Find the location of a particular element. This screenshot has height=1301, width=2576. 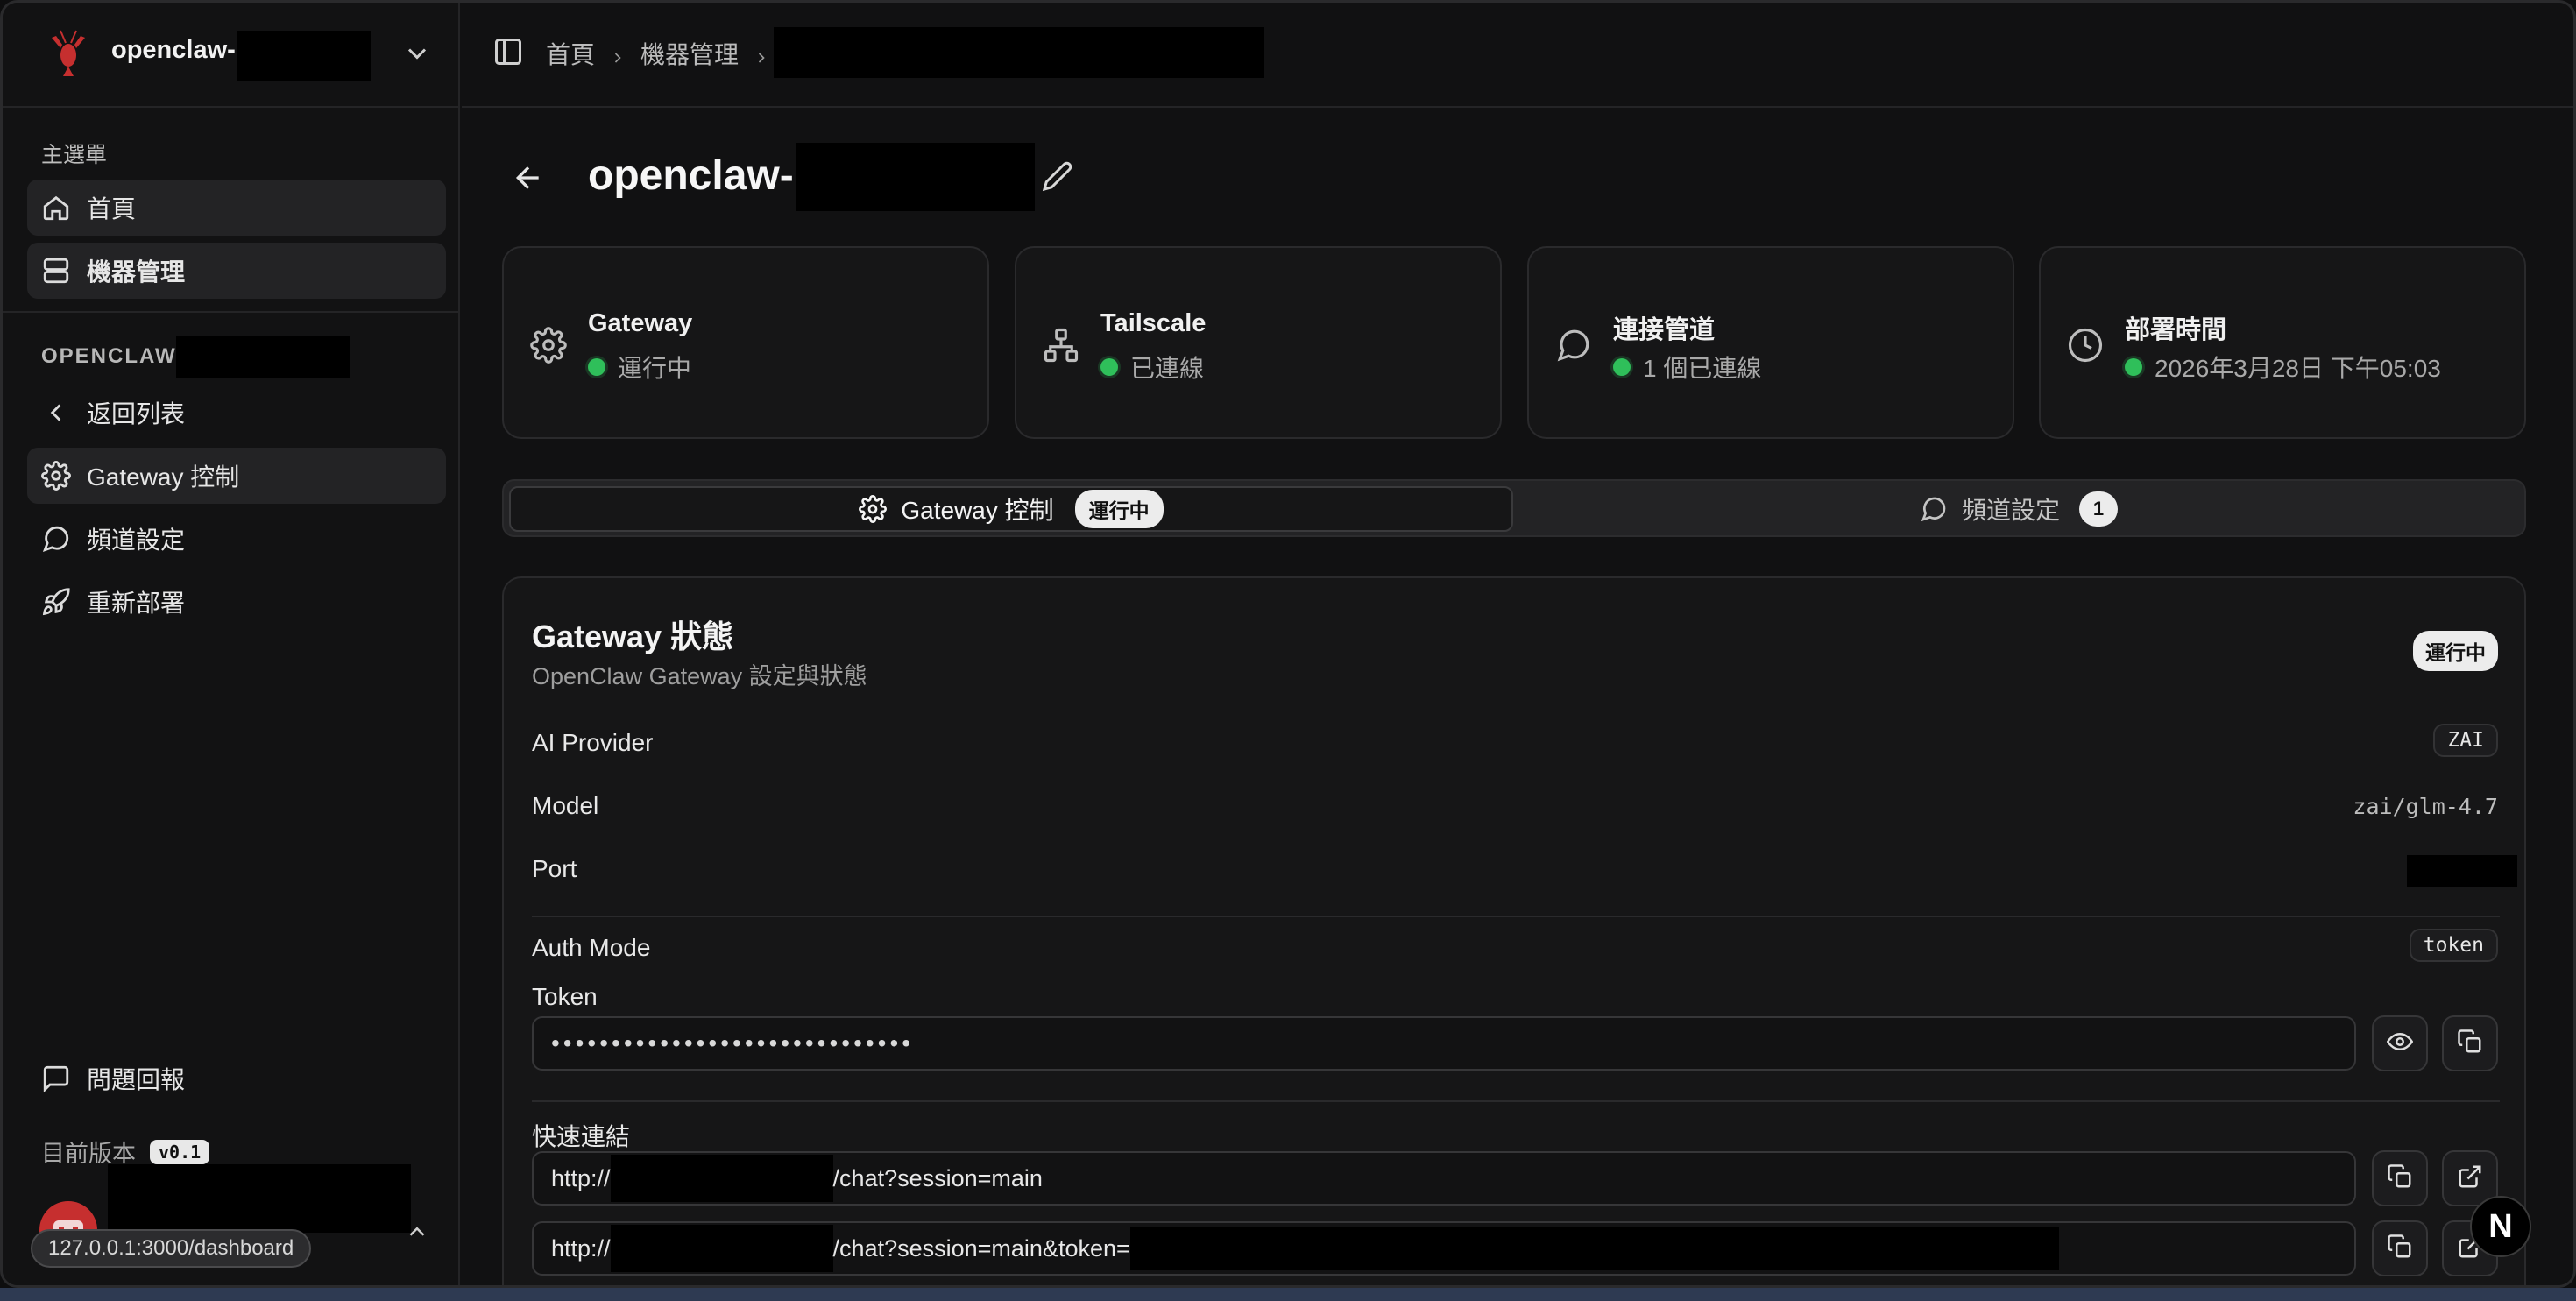

home-icon is located at coordinates (56, 208).